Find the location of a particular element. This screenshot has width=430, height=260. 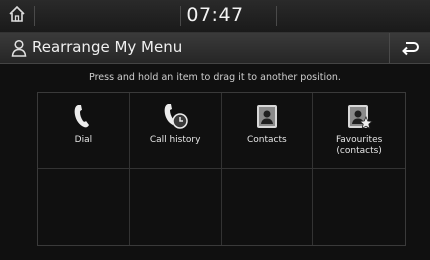

clock: 07:47 is located at coordinates (215, 15).